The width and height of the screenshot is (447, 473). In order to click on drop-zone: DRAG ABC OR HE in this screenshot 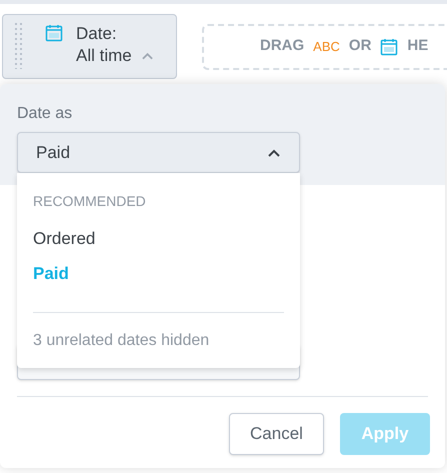, I will do `click(324, 47)`.